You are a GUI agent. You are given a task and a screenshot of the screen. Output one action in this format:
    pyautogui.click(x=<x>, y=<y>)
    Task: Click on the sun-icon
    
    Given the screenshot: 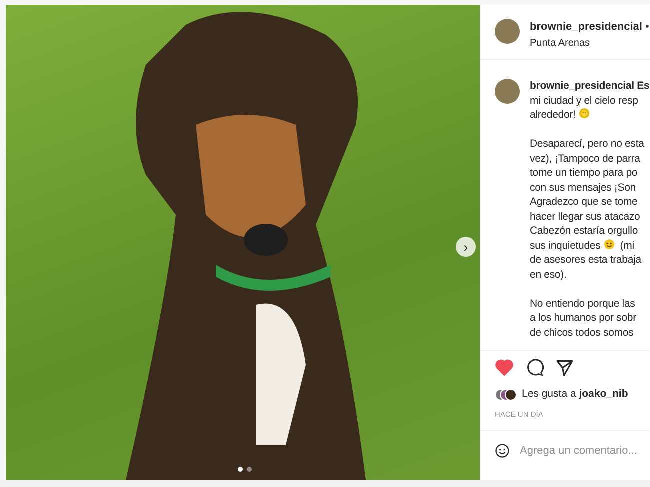 What is the action you would take?
    pyautogui.click(x=584, y=113)
    